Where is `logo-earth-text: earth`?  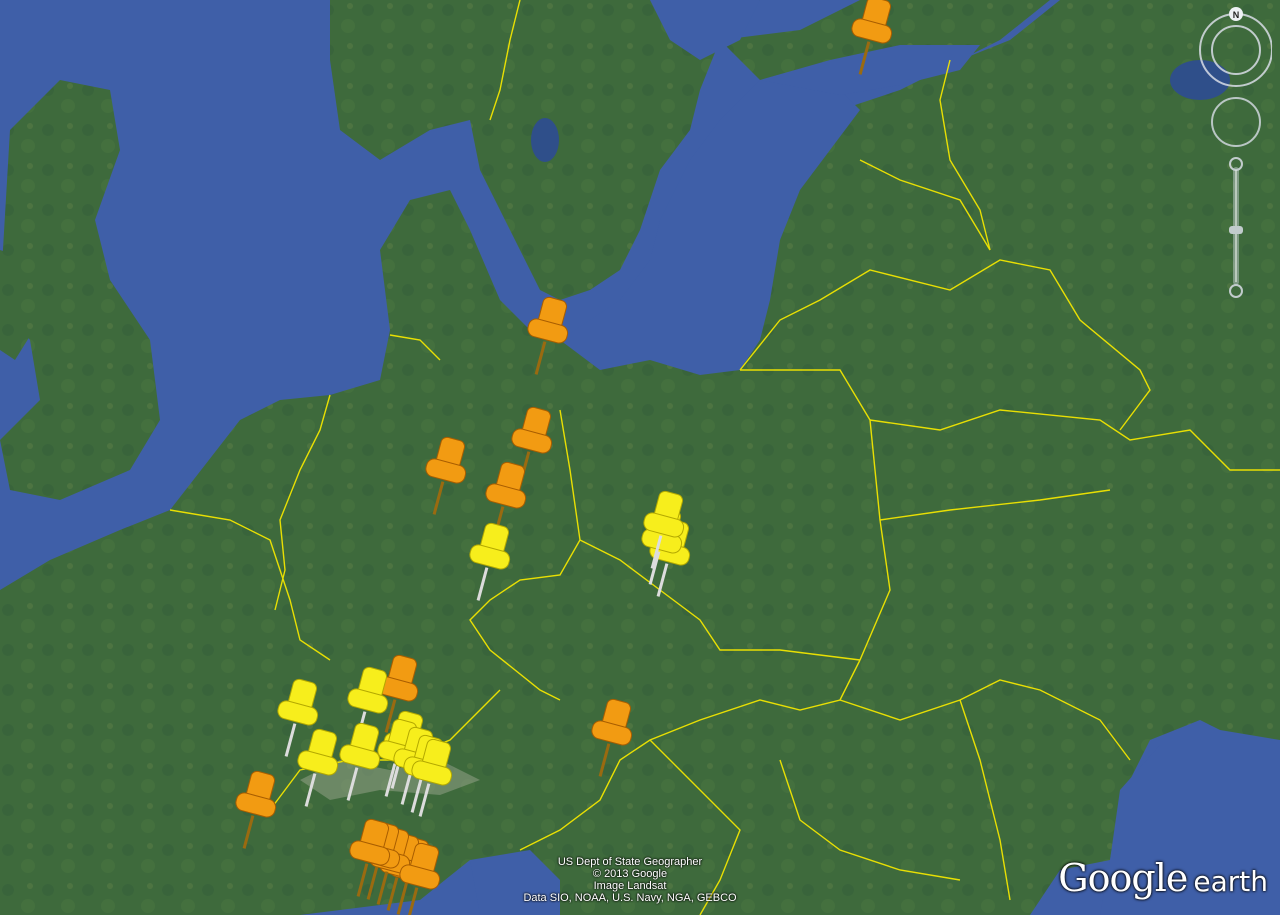
logo-earth-text: earth is located at coordinates (1230, 881).